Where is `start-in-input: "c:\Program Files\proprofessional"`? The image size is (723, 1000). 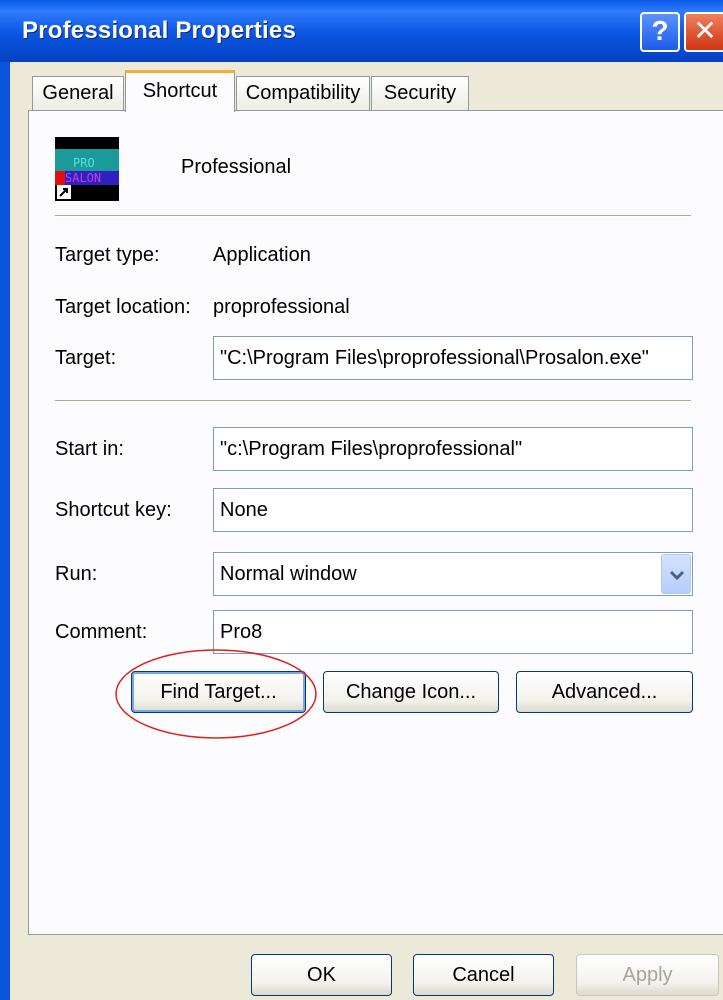 start-in-input: "c:\Program Files\proprofessional" is located at coordinates (453, 449).